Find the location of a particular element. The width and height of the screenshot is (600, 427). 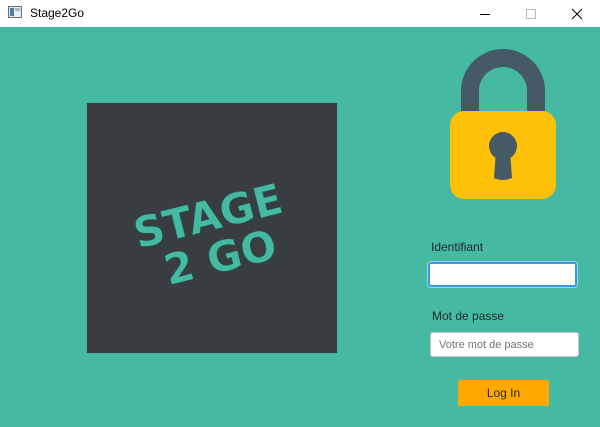

maximize-icon is located at coordinates (531, 13).